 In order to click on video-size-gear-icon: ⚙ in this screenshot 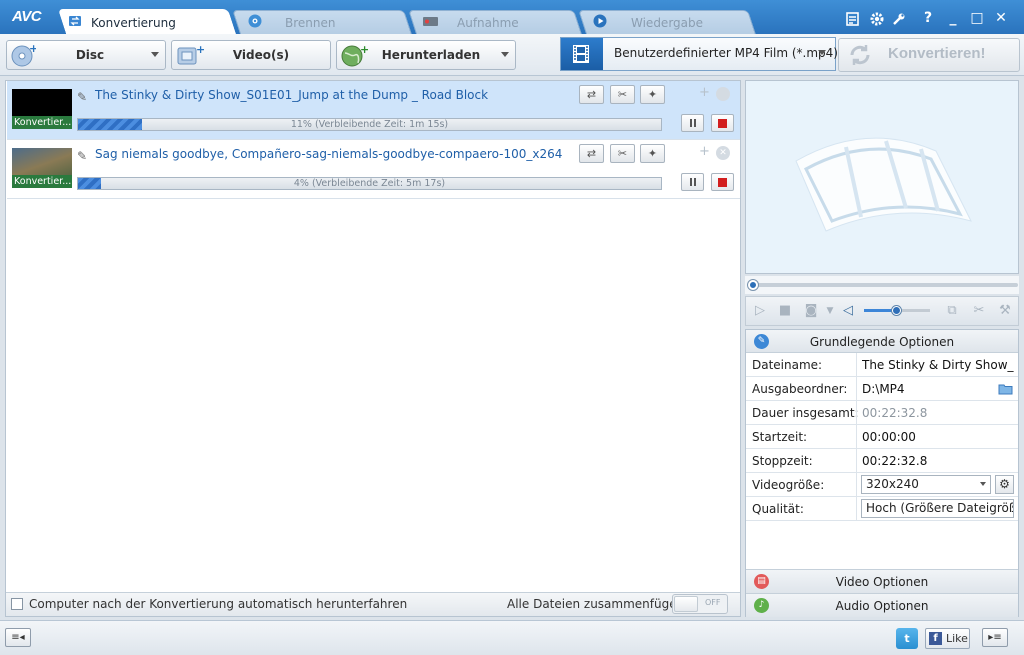, I will do `click(1004, 484)`.